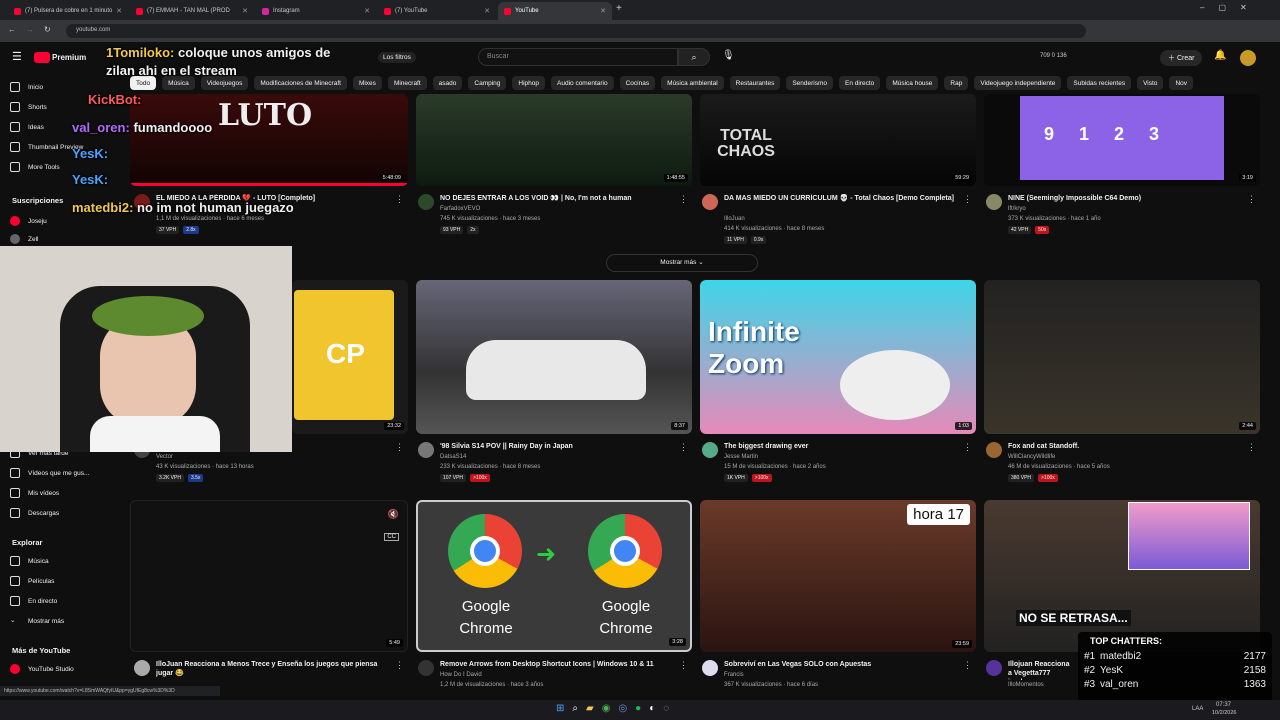  Describe the element at coordinates (269, 576) in the screenshot. I see `video-thumbnail-preview: 🔇 CC 5:49` at that location.